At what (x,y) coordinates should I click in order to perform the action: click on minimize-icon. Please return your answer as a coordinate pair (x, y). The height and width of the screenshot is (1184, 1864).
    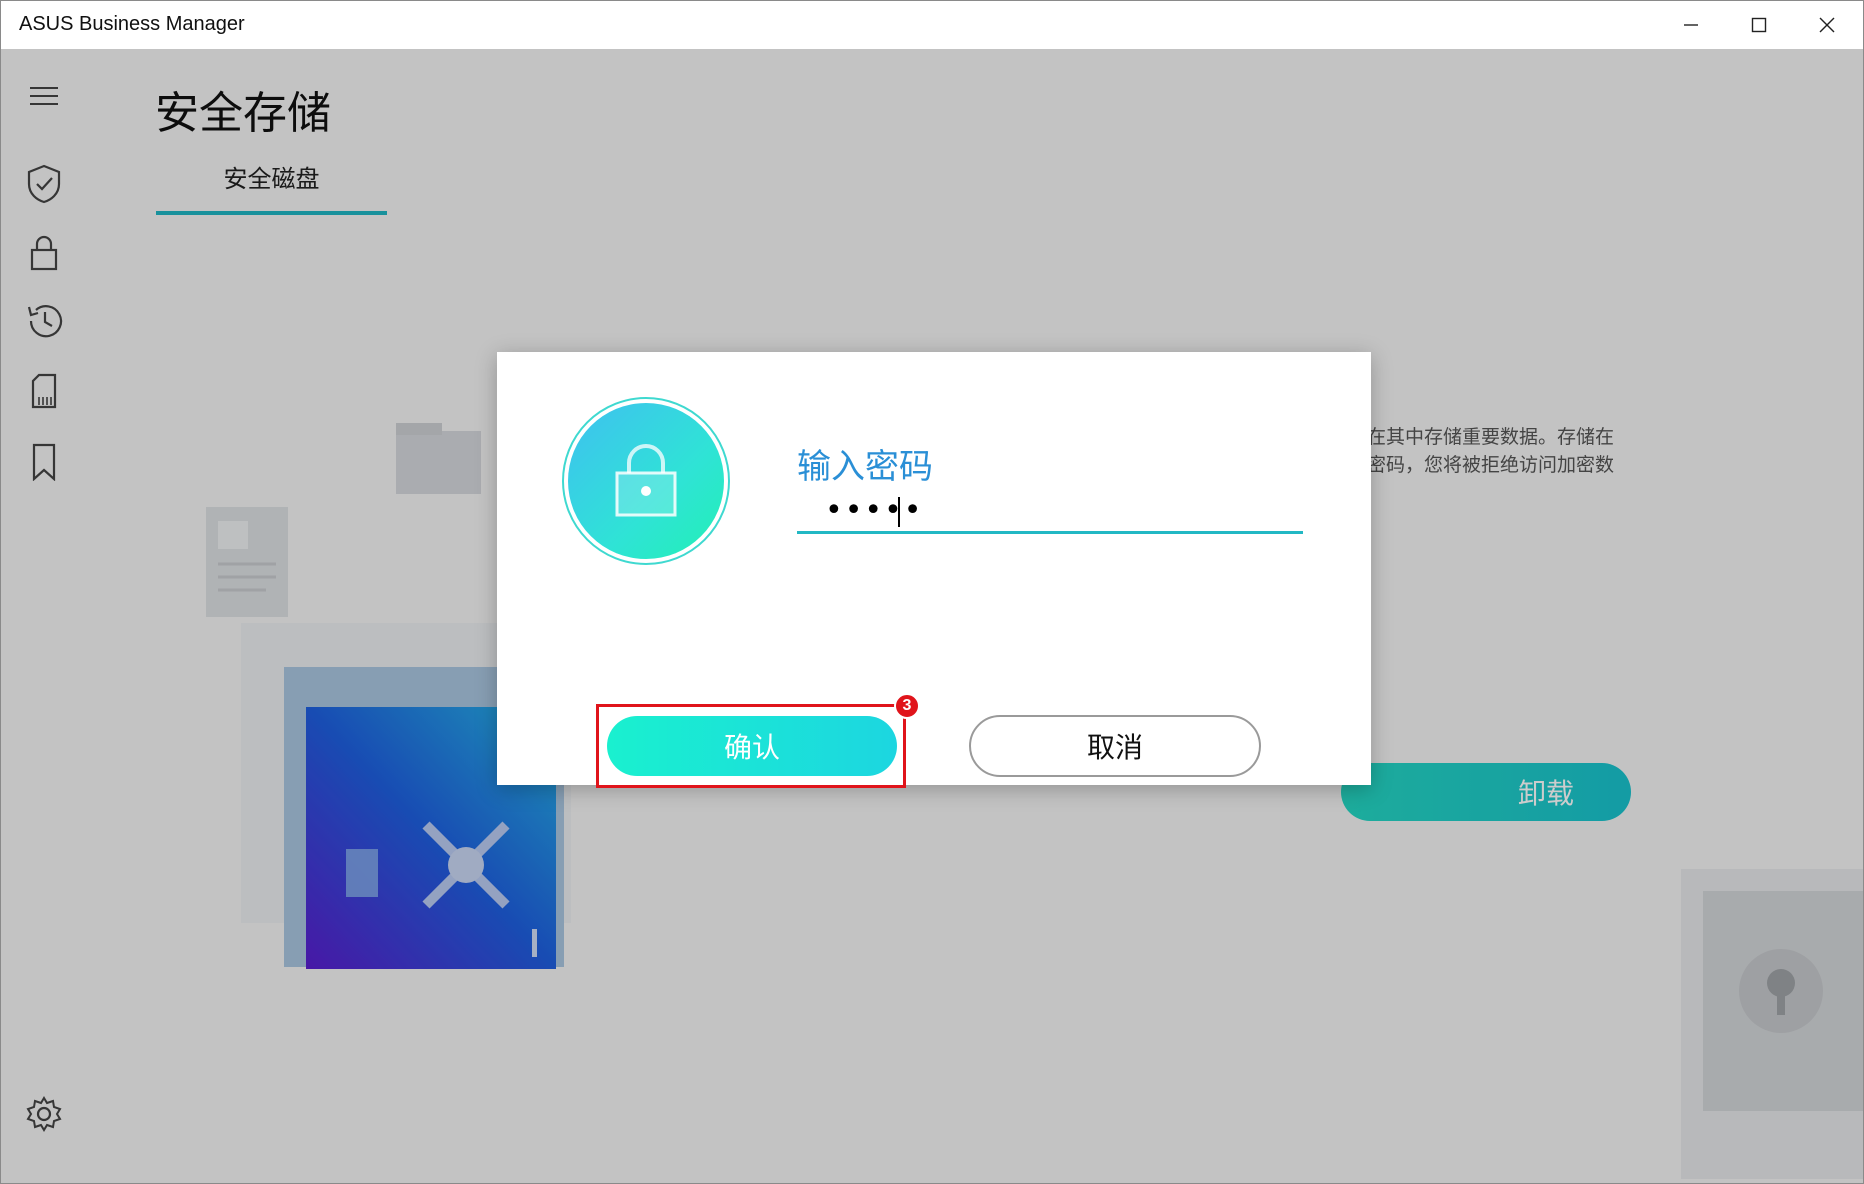
    Looking at the image, I should click on (1691, 25).